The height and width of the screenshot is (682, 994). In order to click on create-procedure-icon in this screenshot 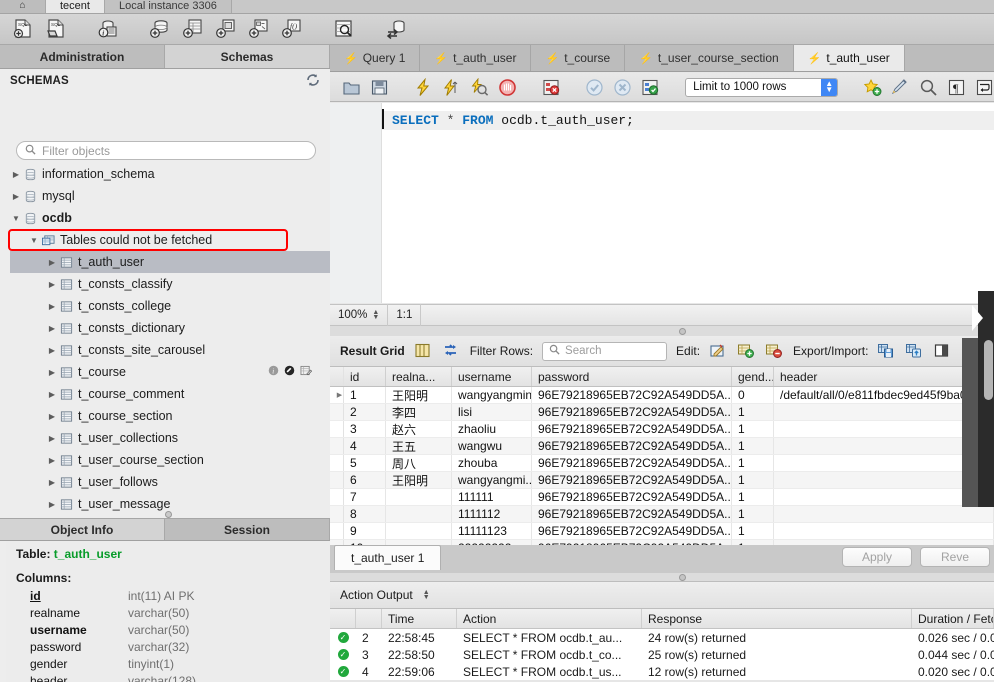, I will do `click(259, 29)`.